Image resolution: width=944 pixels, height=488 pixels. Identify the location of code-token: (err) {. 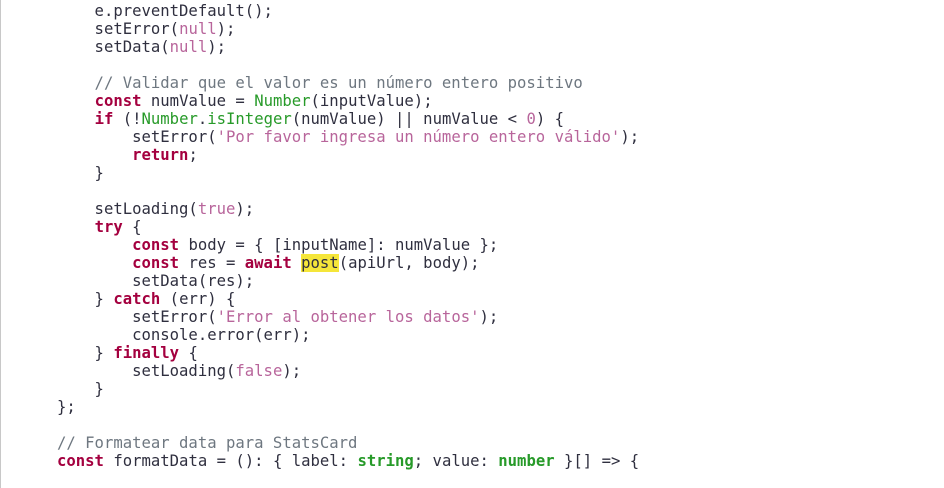
(198, 299).